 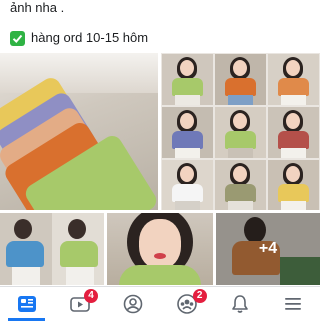 I want to click on groups-badge: 2, so click(x=199, y=296).